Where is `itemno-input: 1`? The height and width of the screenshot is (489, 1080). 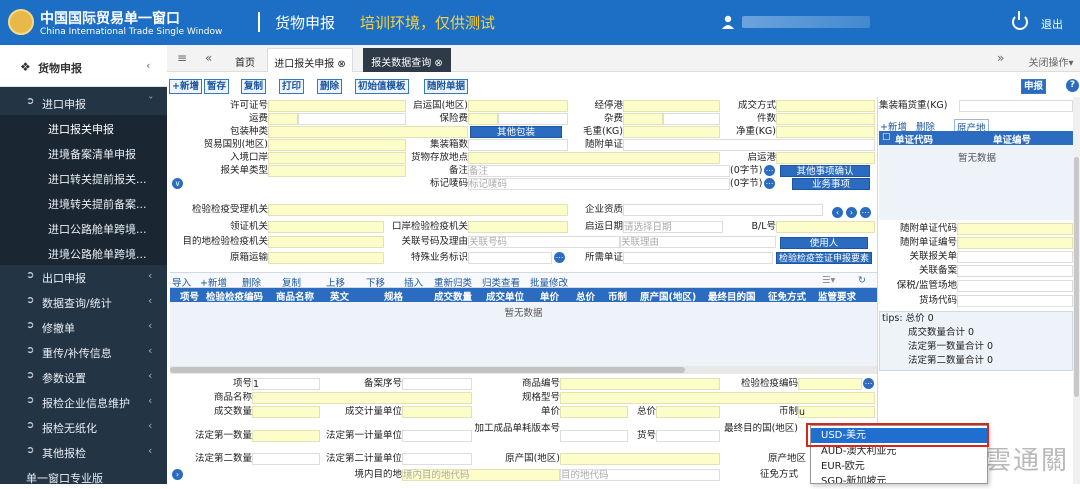
itemno-input: 1 is located at coordinates (286, 384).